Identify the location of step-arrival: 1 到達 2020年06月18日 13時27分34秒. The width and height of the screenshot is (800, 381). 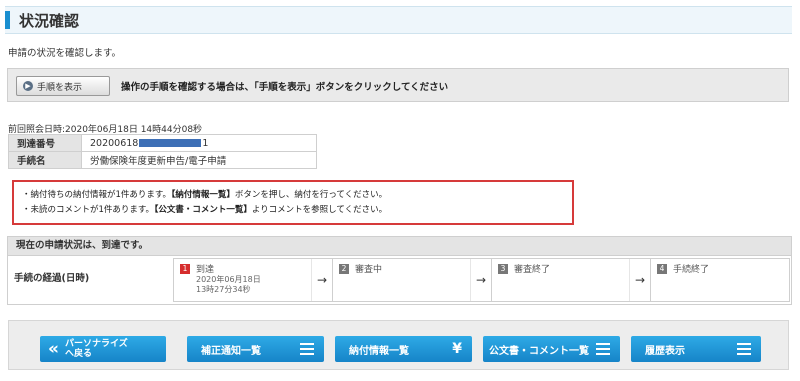
(243, 280).